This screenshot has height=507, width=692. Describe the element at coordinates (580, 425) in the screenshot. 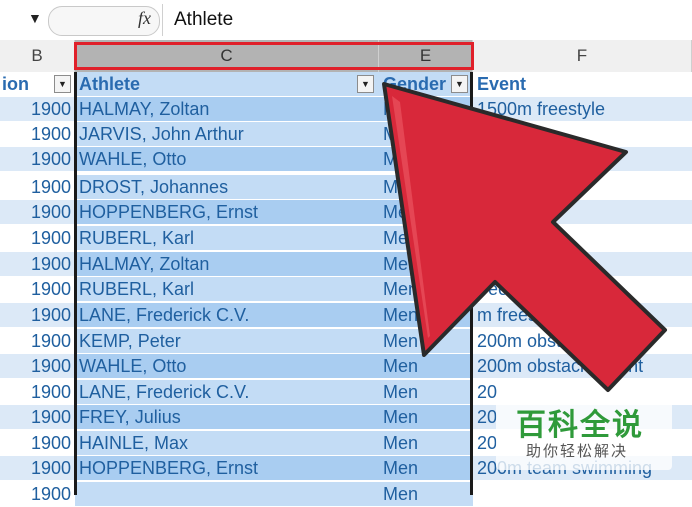

I see `watermark-title: 百科全说` at that location.